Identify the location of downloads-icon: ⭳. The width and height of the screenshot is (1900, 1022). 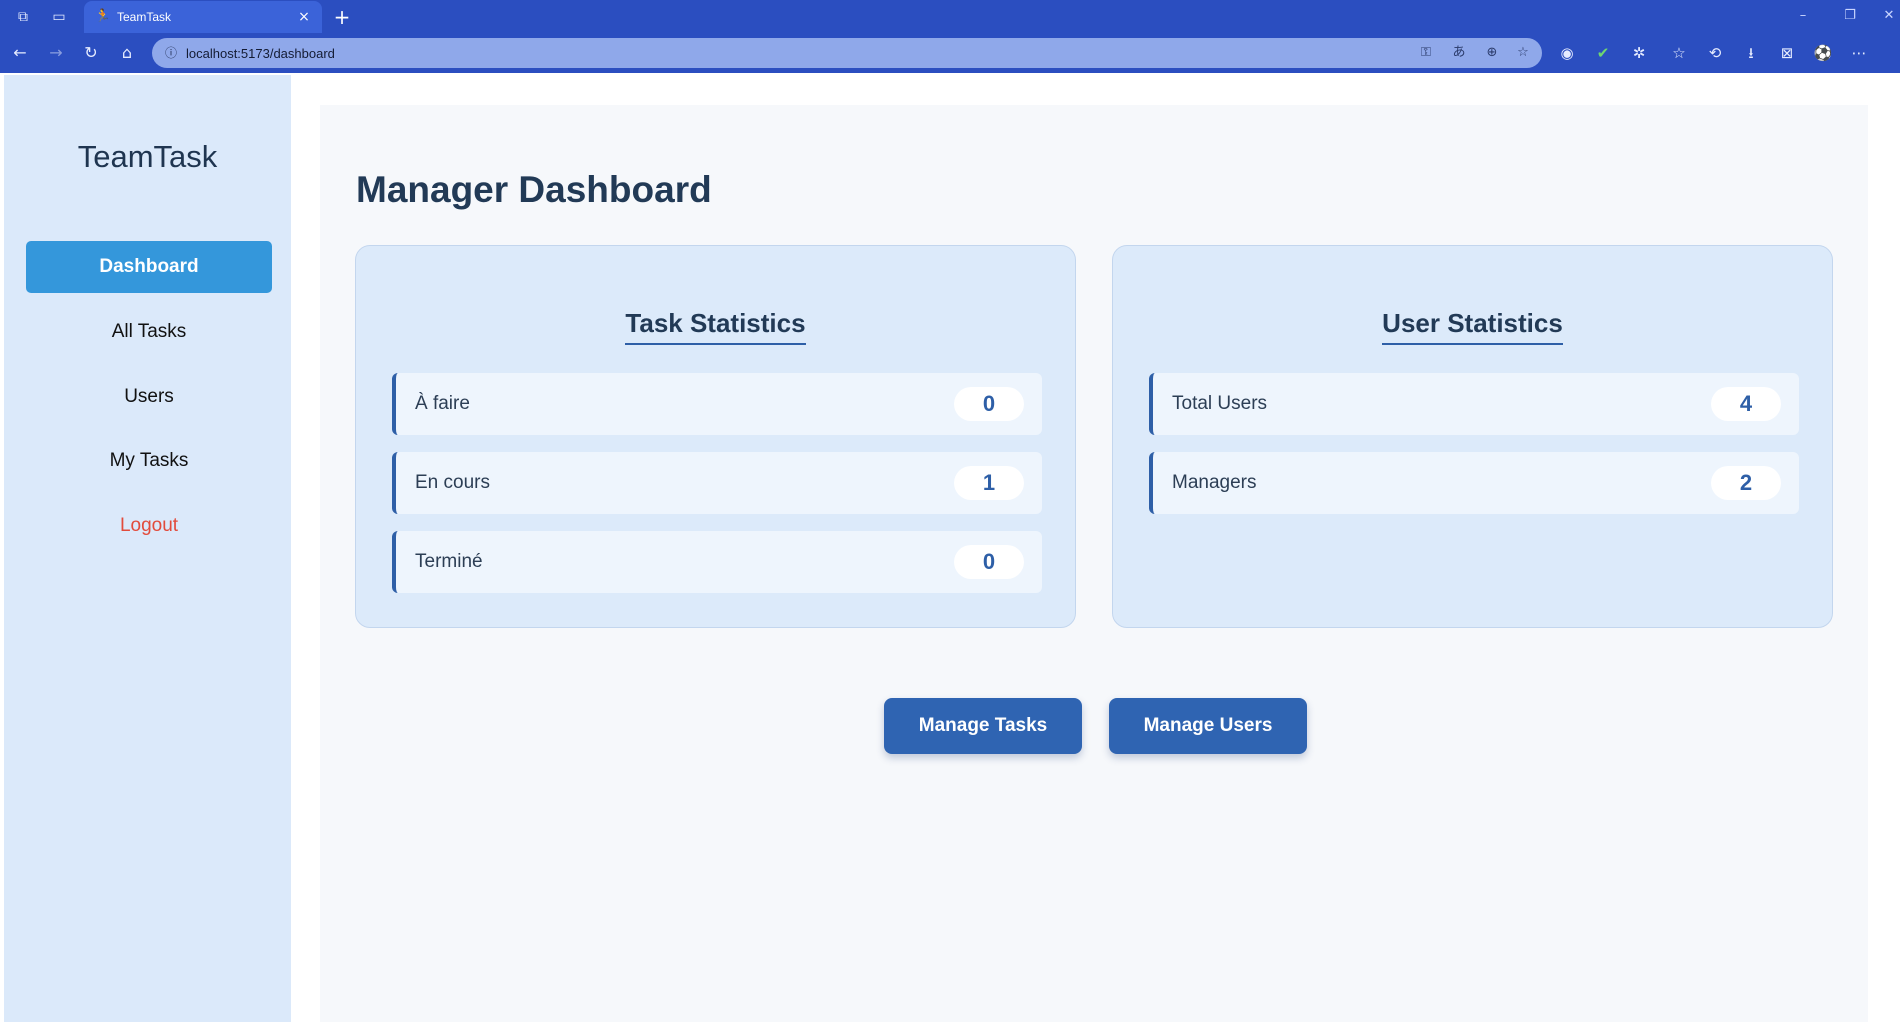
(1751, 53).